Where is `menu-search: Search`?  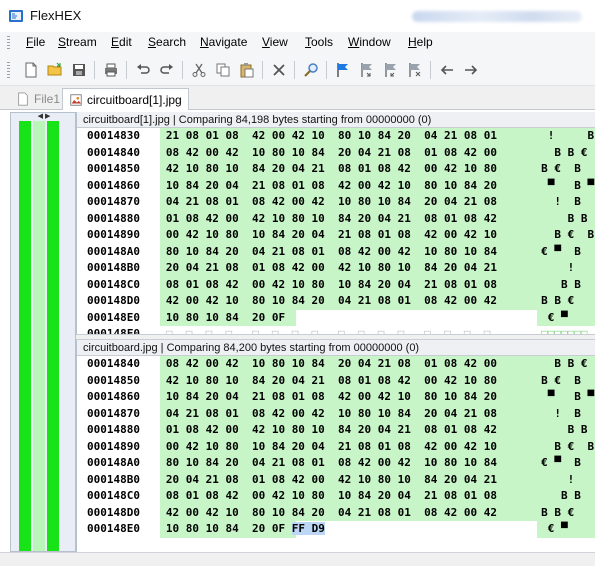
menu-search: Search is located at coordinates (167, 42).